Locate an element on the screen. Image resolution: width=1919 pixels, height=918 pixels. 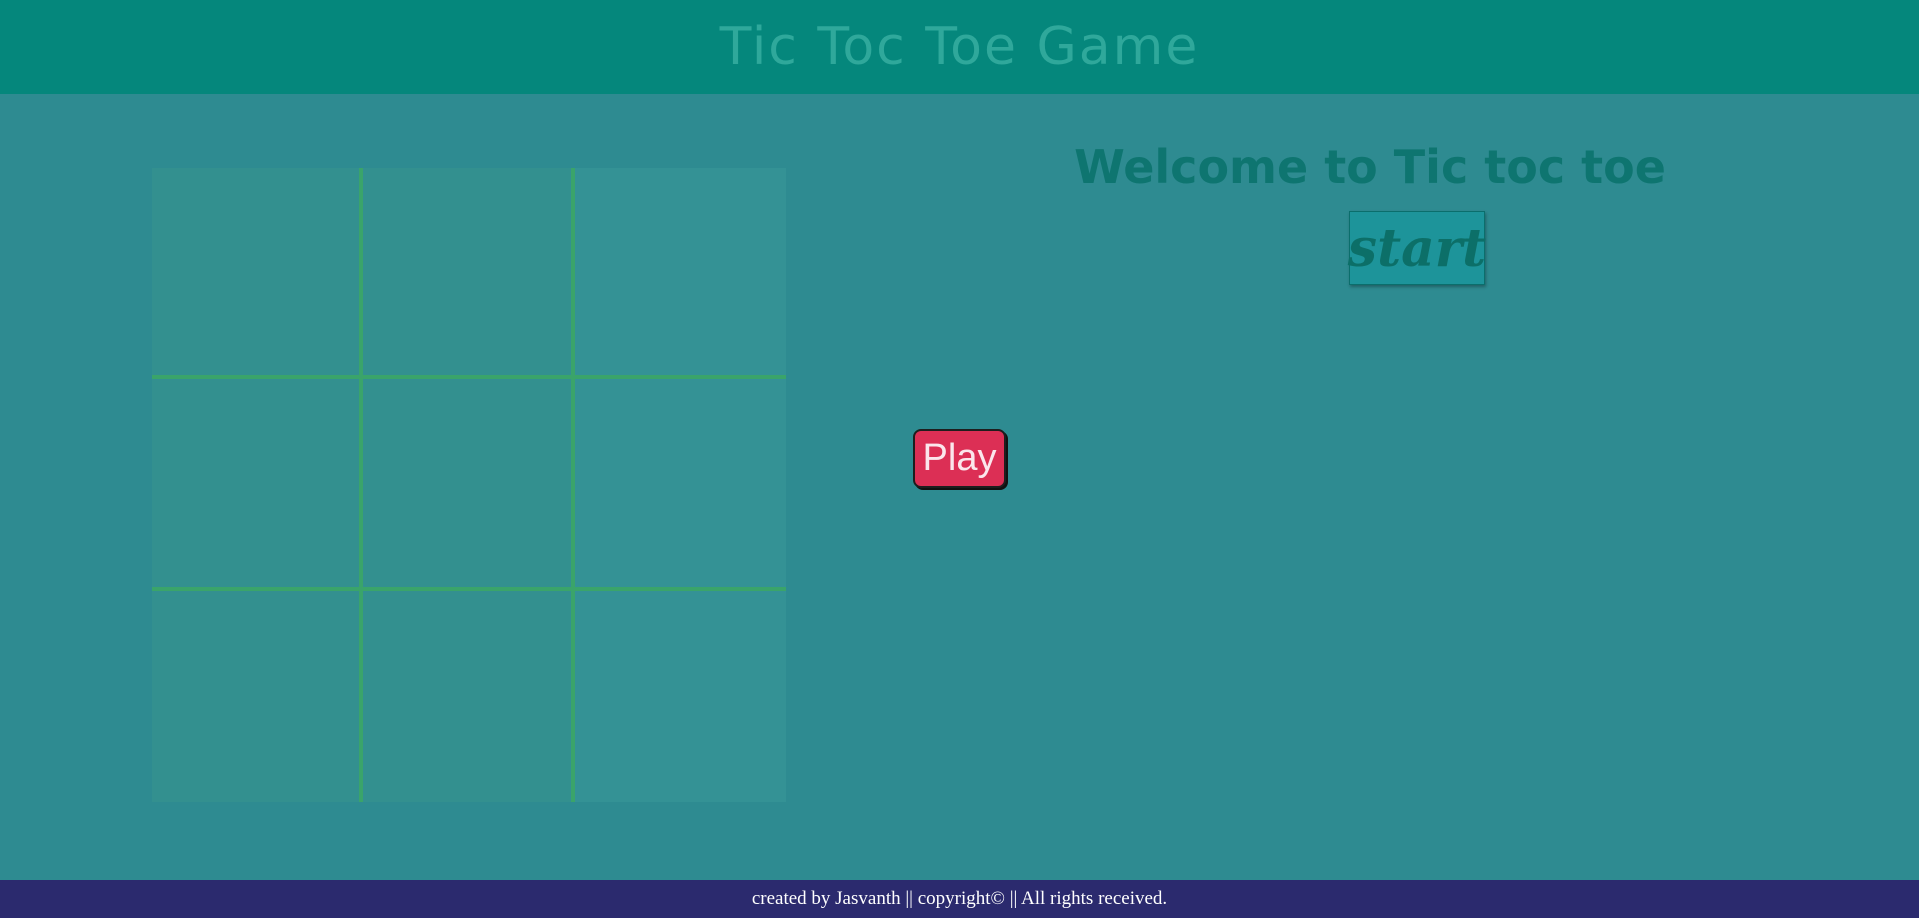
page-header: Tic Toc Toe Game is located at coordinates (959, 47).